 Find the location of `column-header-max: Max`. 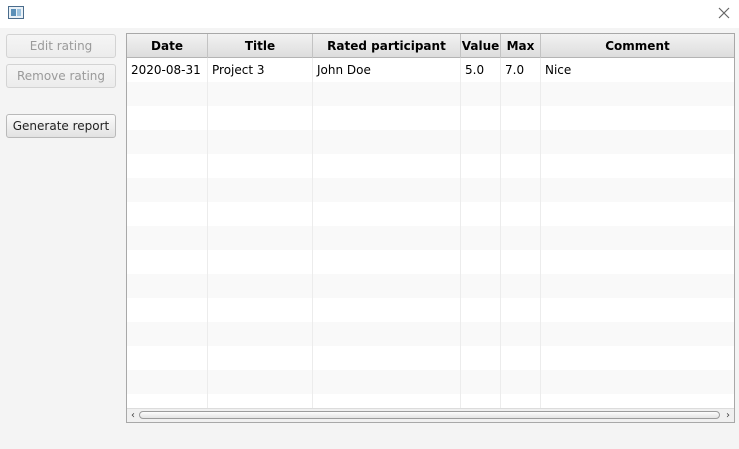

column-header-max: Max is located at coordinates (521, 46).